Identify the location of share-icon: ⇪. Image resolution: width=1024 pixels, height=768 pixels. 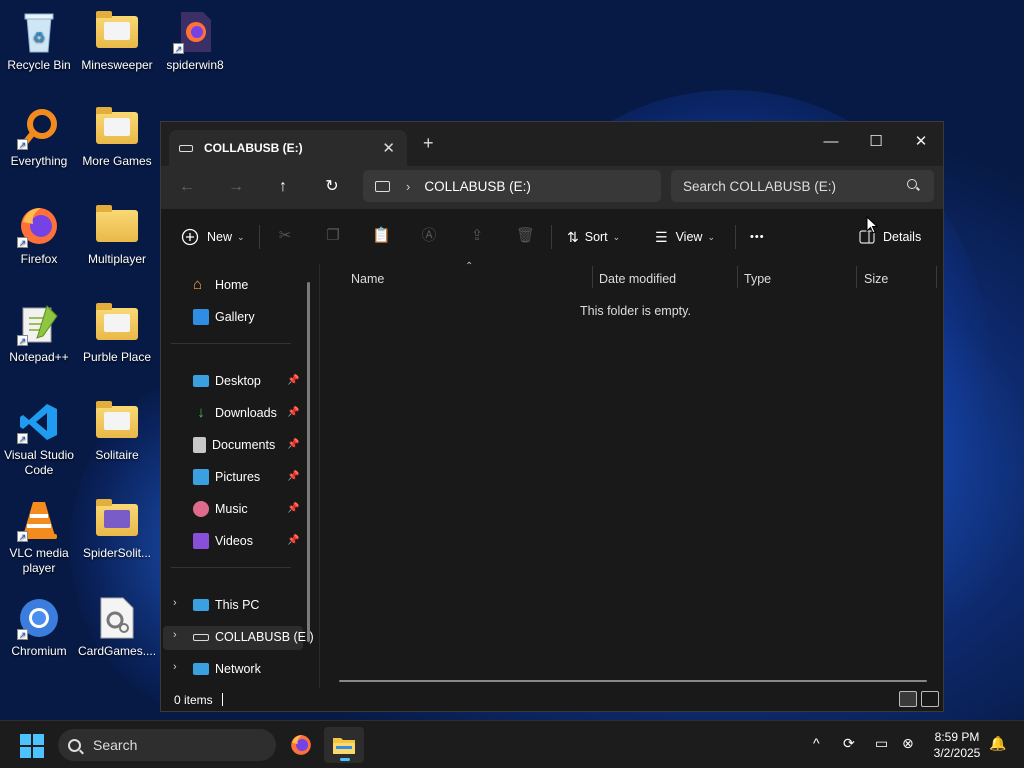
(477, 236).